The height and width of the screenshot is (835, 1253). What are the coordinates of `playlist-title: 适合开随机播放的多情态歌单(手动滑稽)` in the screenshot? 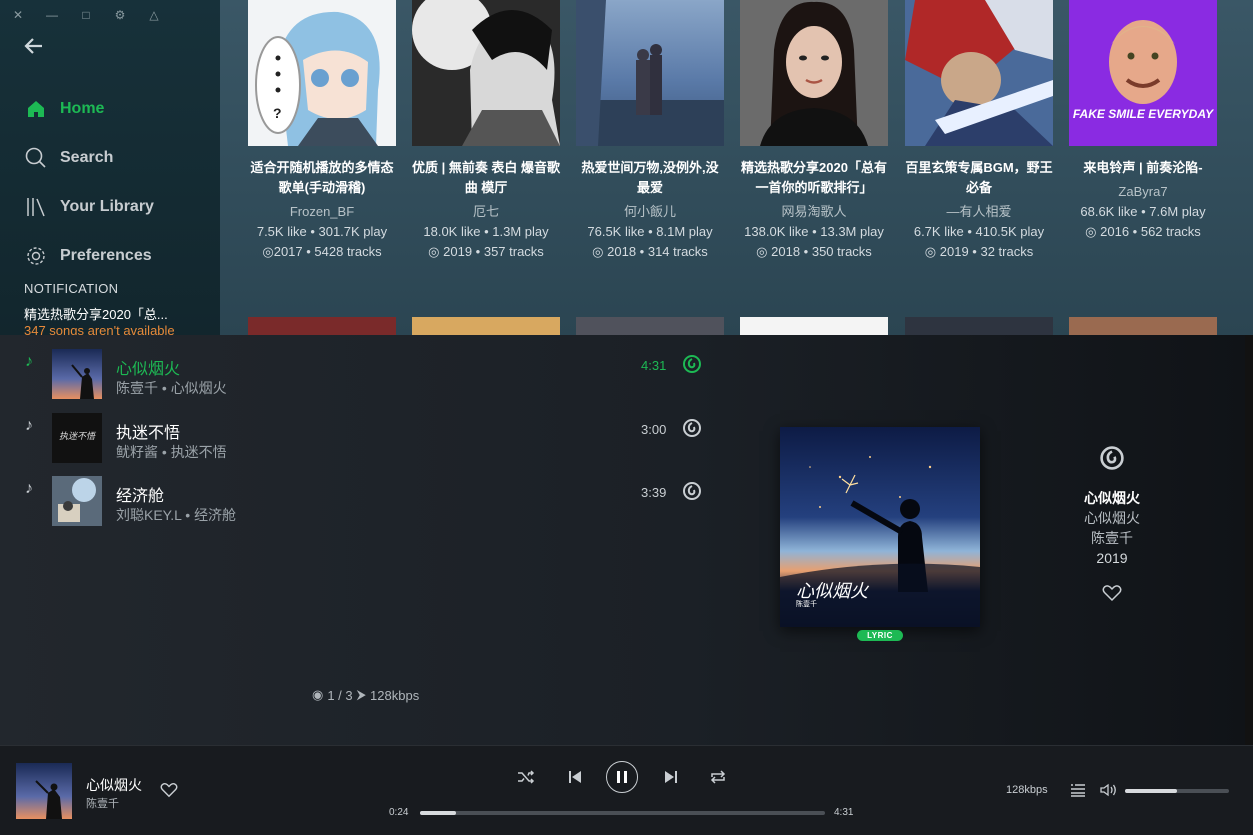 It's located at (322, 178).